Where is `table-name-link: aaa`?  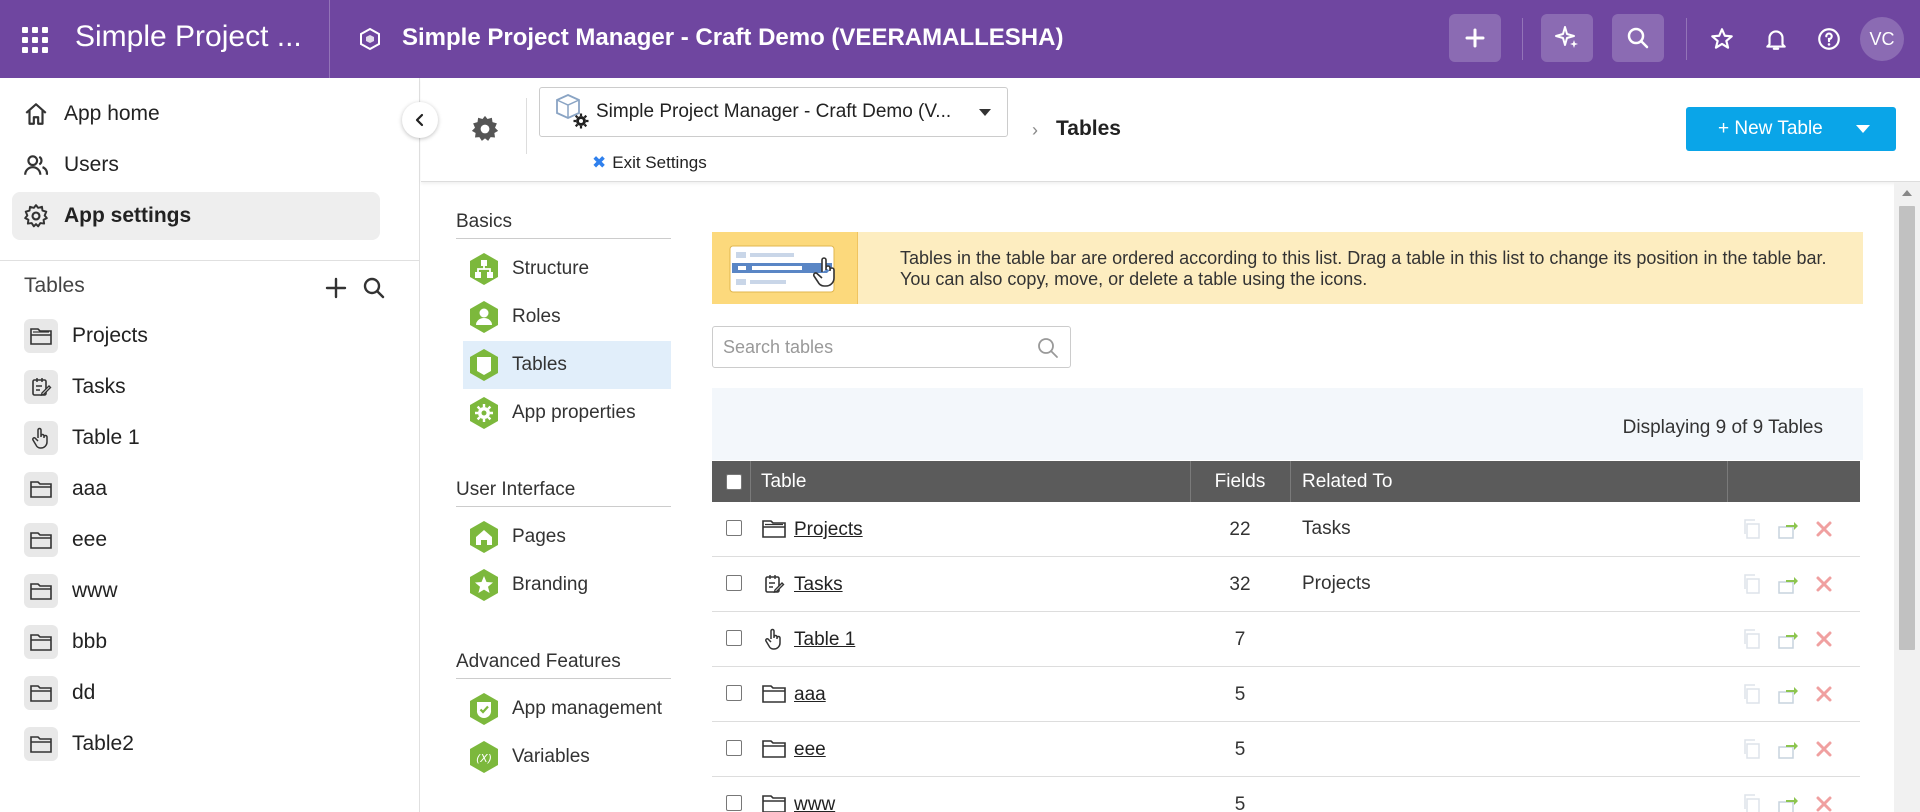 table-name-link: aaa is located at coordinates (810, 695).